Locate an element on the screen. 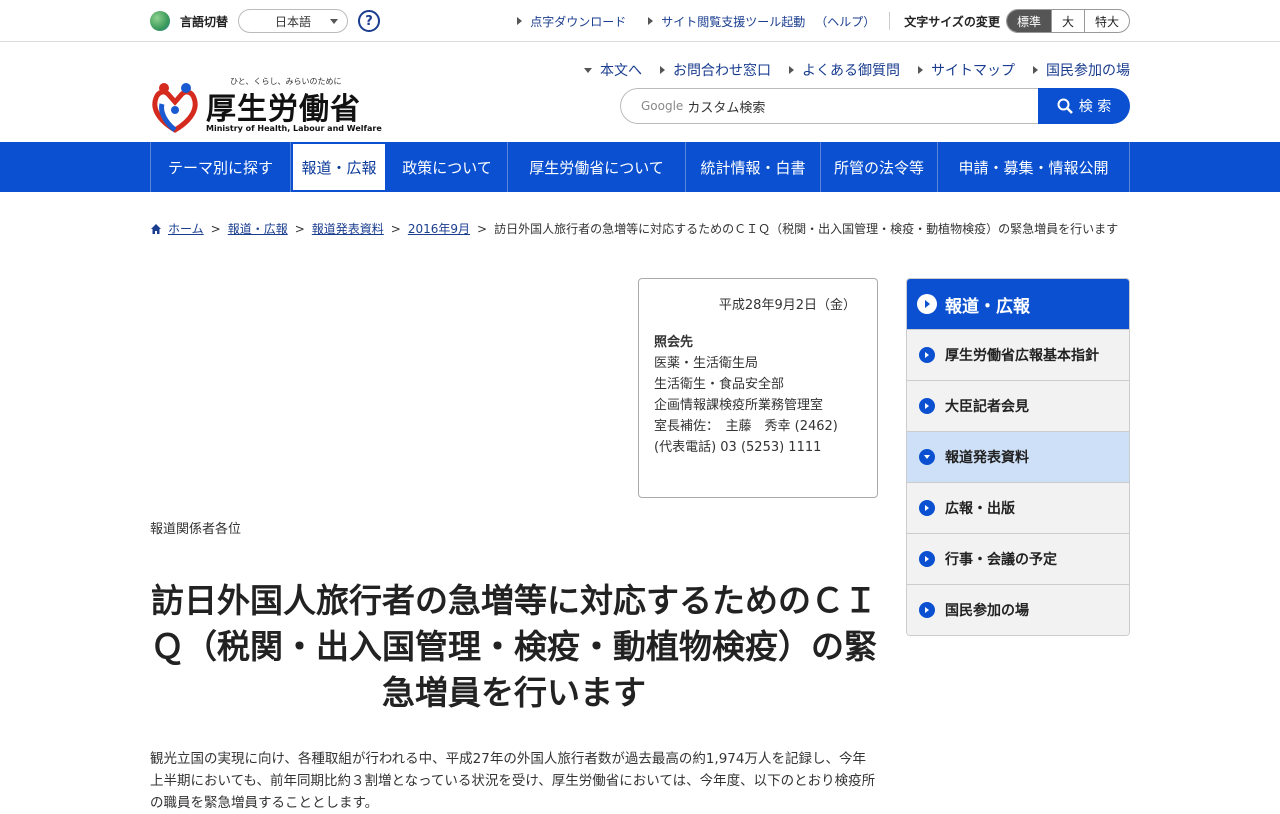 This screenshot has height=814, width=1280. side-item-events: 行事・会議の予定 is located at coordinates (1018, 558).